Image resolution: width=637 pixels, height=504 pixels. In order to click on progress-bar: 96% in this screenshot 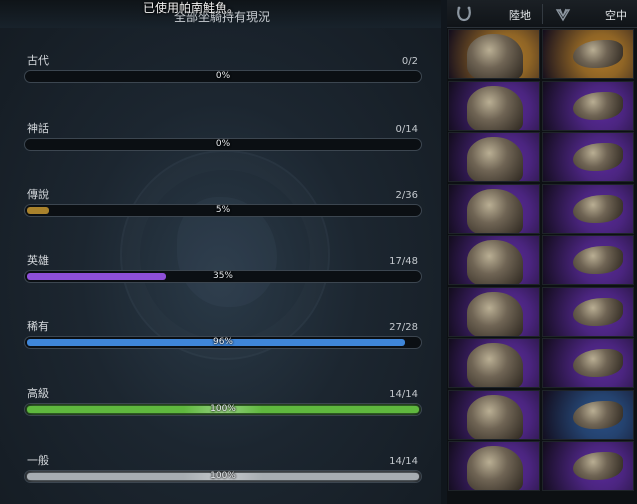, I will do `click(223, 342)`.